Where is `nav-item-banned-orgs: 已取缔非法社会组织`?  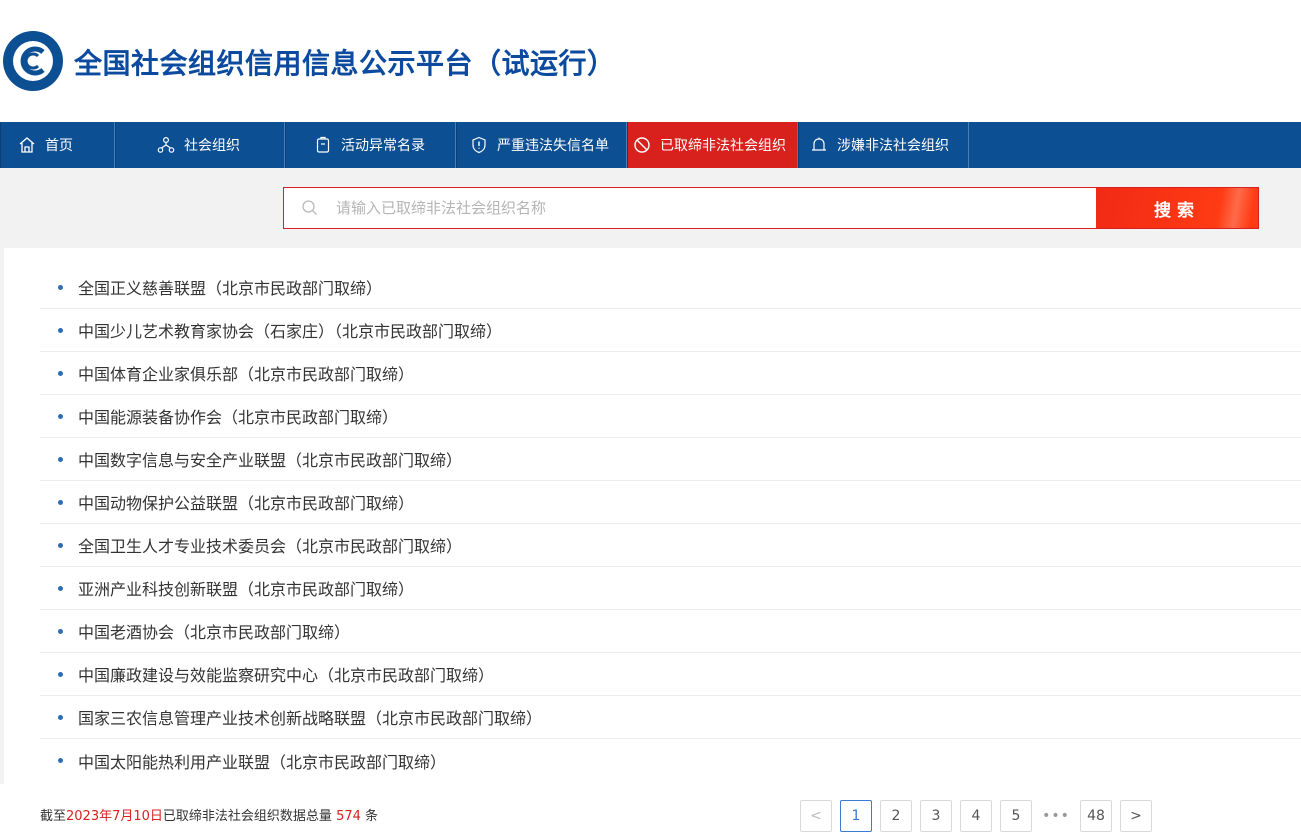 nav-item-banned-orgs: 已取缔非法社会组织 is located at coordinates (712, 145).